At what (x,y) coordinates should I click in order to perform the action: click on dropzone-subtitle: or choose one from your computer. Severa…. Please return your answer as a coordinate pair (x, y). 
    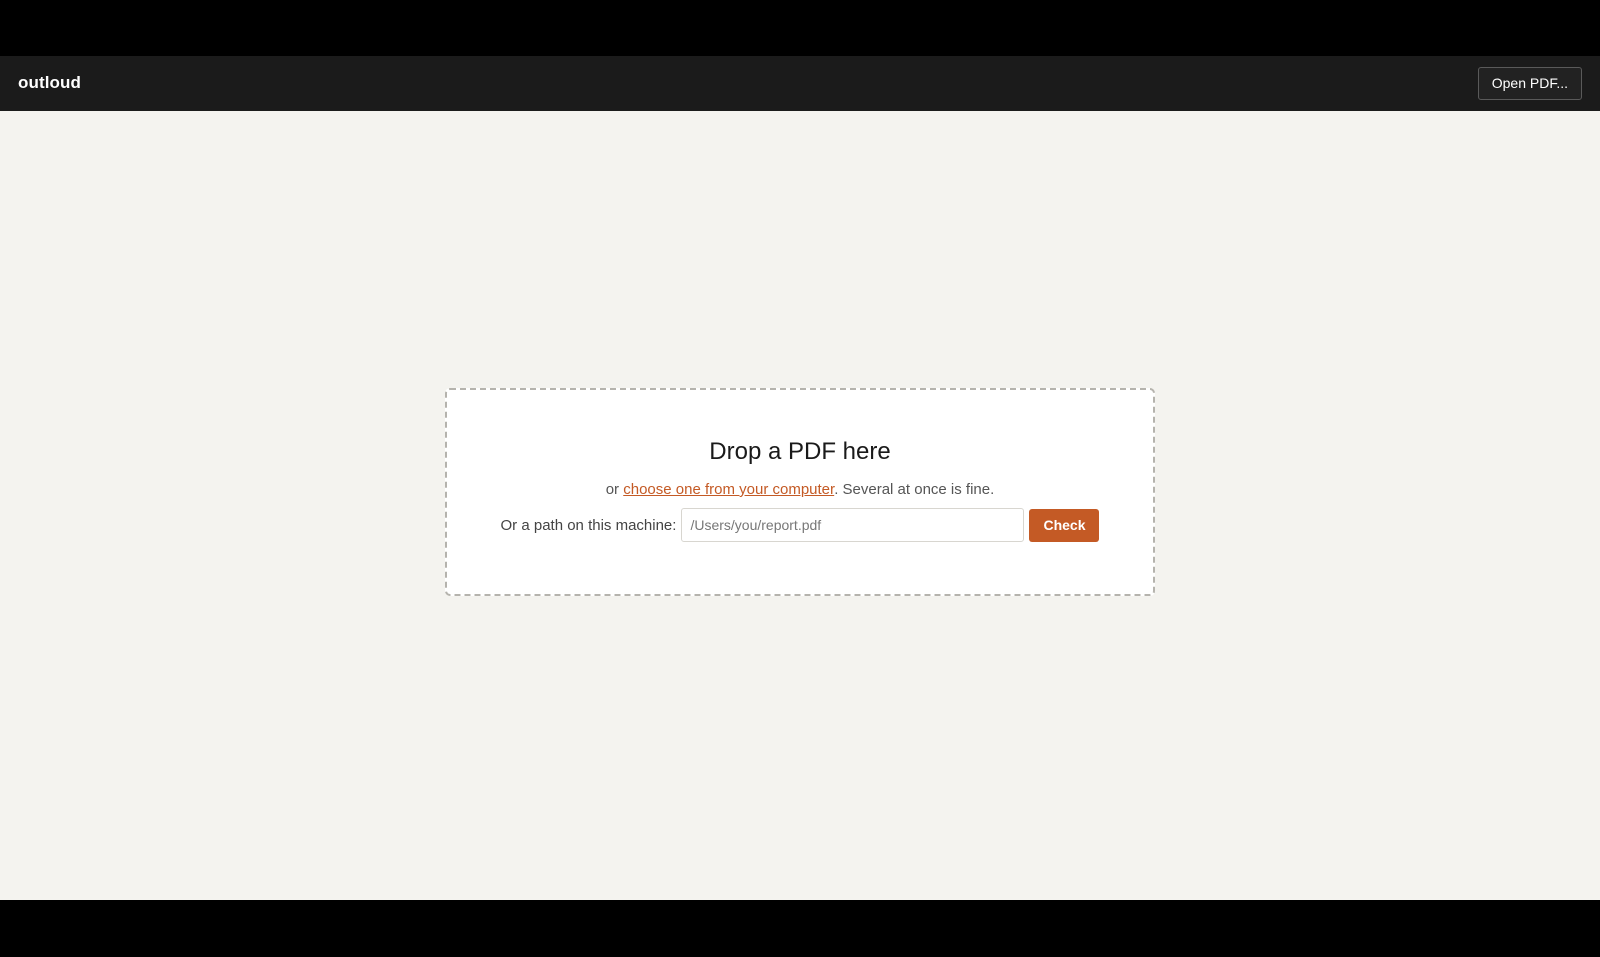
    Looking at the image, I should click on (800, 489).